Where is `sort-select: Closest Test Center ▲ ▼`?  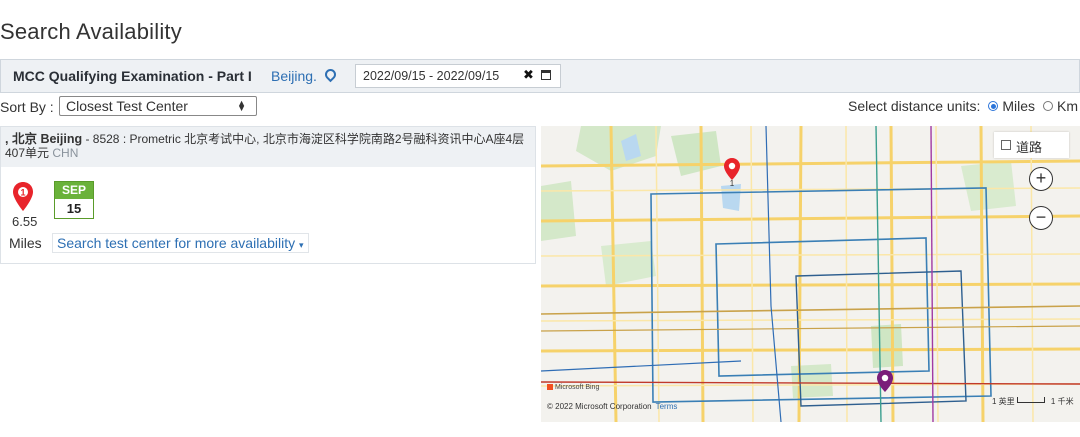 sort-select: Closest Test Center ▲ ▼ is located at coordinates (158, 106).